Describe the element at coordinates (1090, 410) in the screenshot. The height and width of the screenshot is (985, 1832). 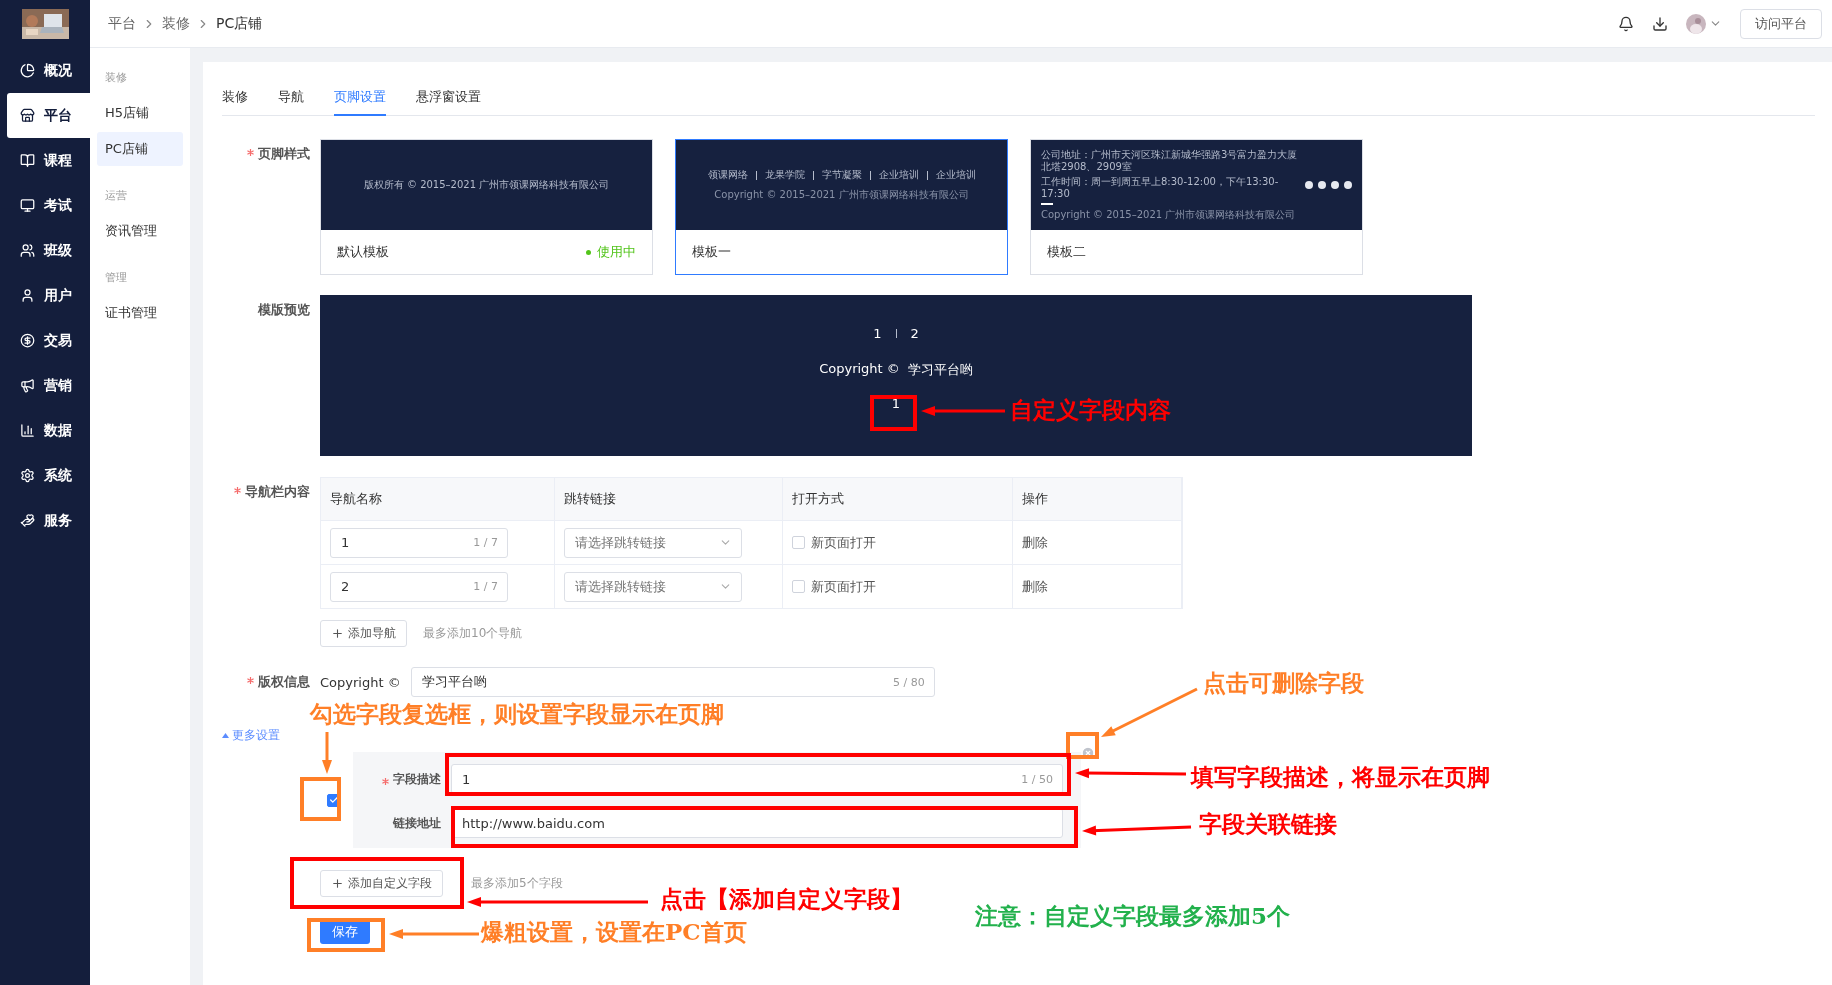
I see `annotation-text: 自定义字段内容` at that location.